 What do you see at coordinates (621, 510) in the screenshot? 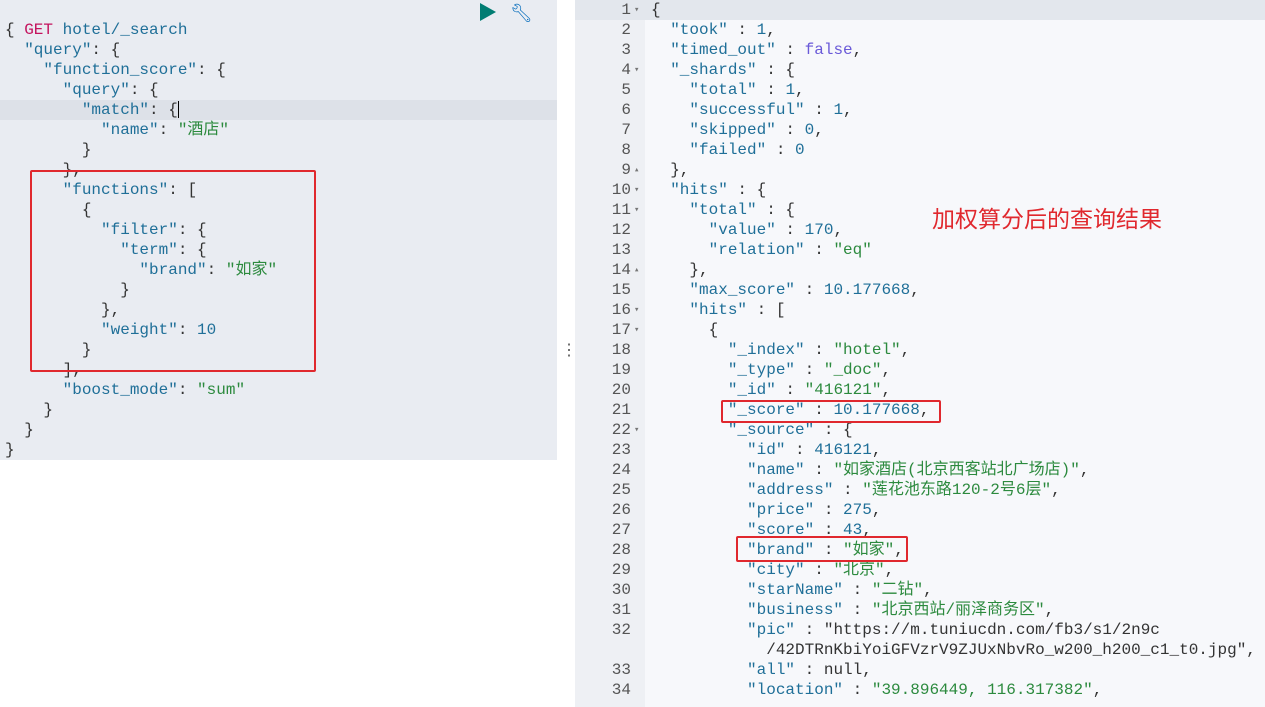
I see `line-number: 26` at bounding box center [621, 510].